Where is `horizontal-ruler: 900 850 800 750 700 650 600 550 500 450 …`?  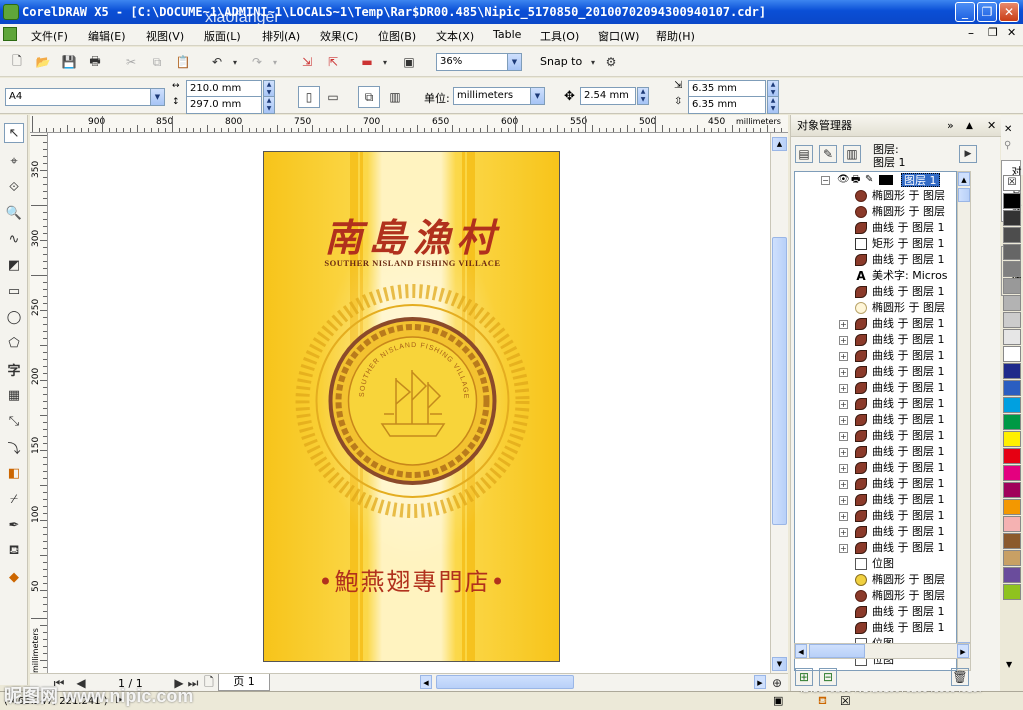
horizontal-ruler: 900 850 800 750 700 650 600 550 500 450 … is located at coordinates (409, 124).